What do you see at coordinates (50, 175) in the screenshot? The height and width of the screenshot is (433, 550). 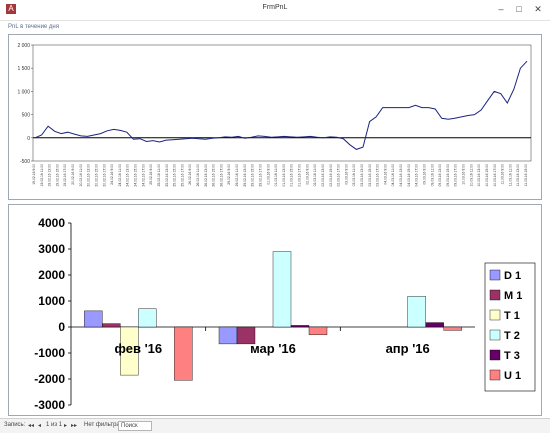 I see `x-tick-label: 19.02.16 13:00` at bounding box center [50, 175].